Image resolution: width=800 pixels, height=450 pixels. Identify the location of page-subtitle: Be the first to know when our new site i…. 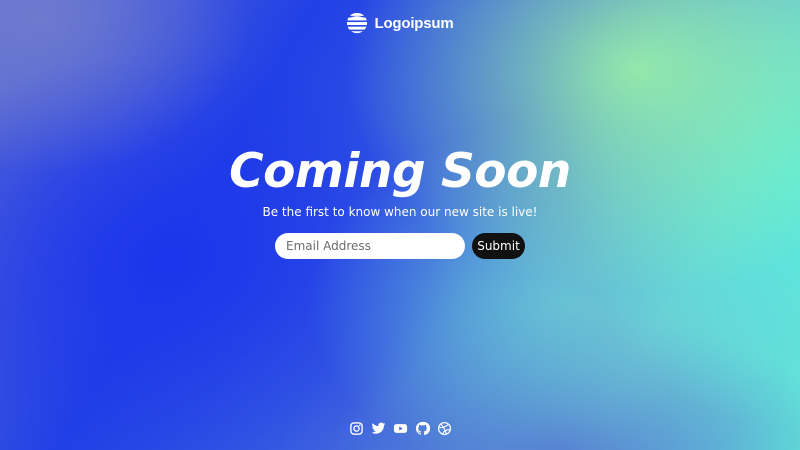
(400, 212).